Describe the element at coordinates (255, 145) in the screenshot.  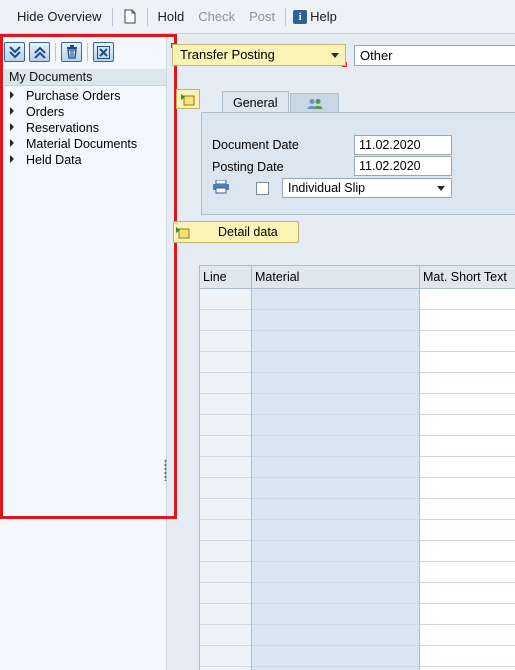
I see `document-date-label: Document Date` at that location.